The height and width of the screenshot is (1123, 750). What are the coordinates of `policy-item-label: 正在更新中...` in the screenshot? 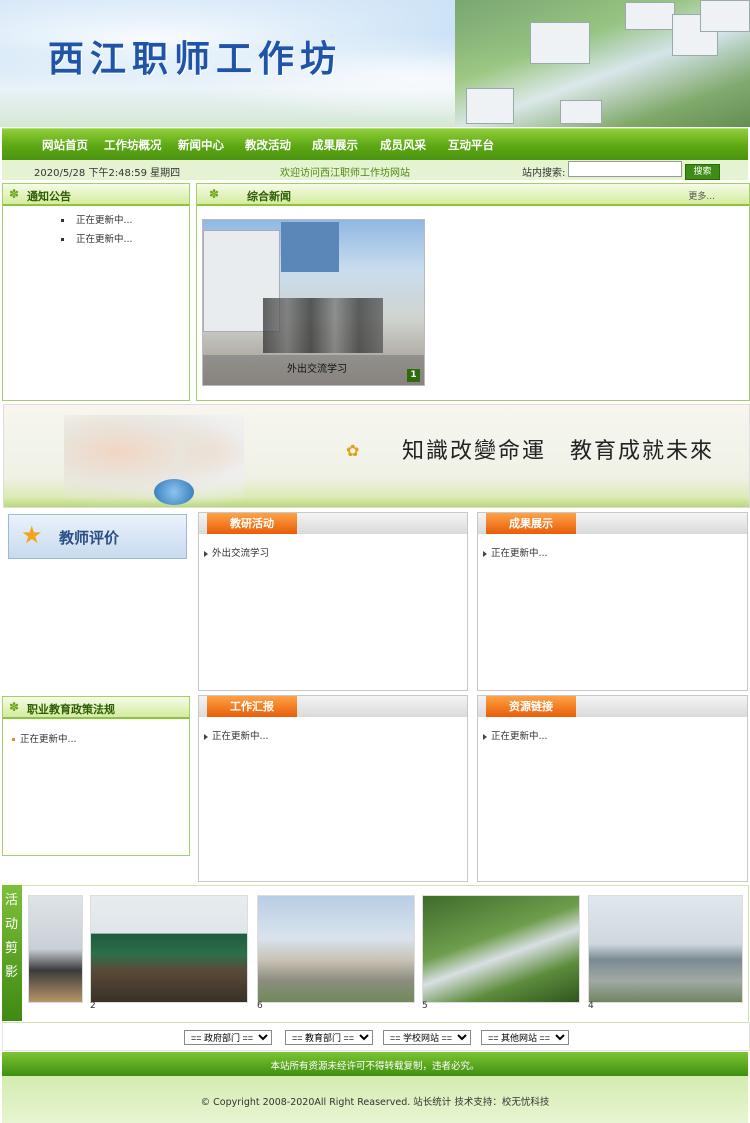 It's located at (48, 739).